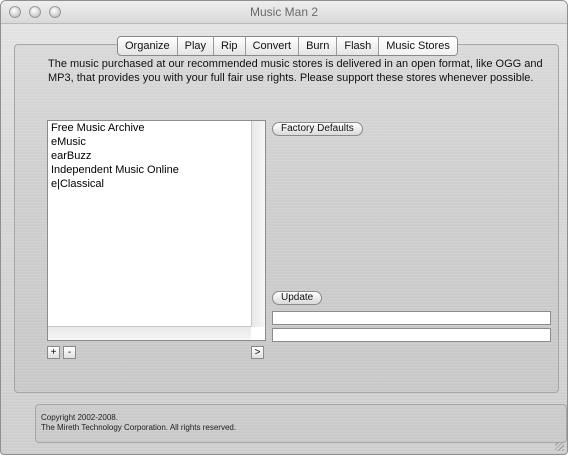 This screenshot has width=576, height=458. I want to click on factory-defaults-button: Factory Defaults, so click(317, 129).